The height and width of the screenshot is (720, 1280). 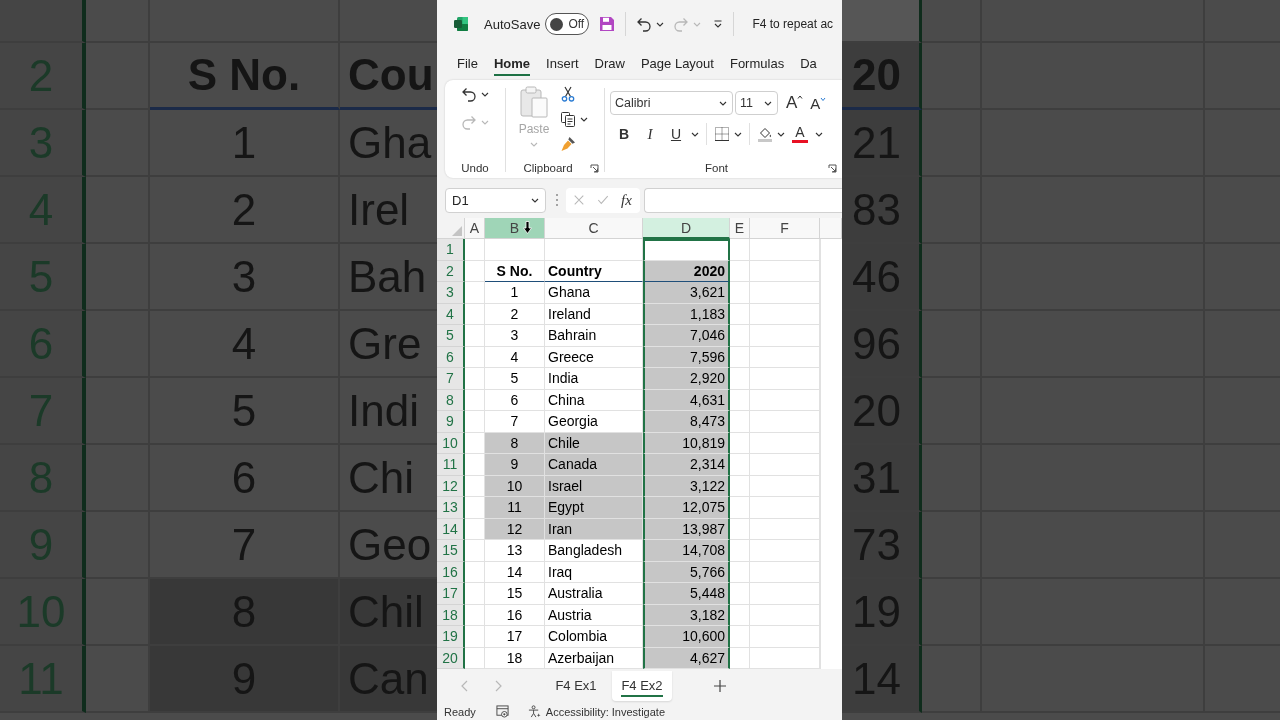 I want to click on scissors-icon, so click(x=568, y=94).